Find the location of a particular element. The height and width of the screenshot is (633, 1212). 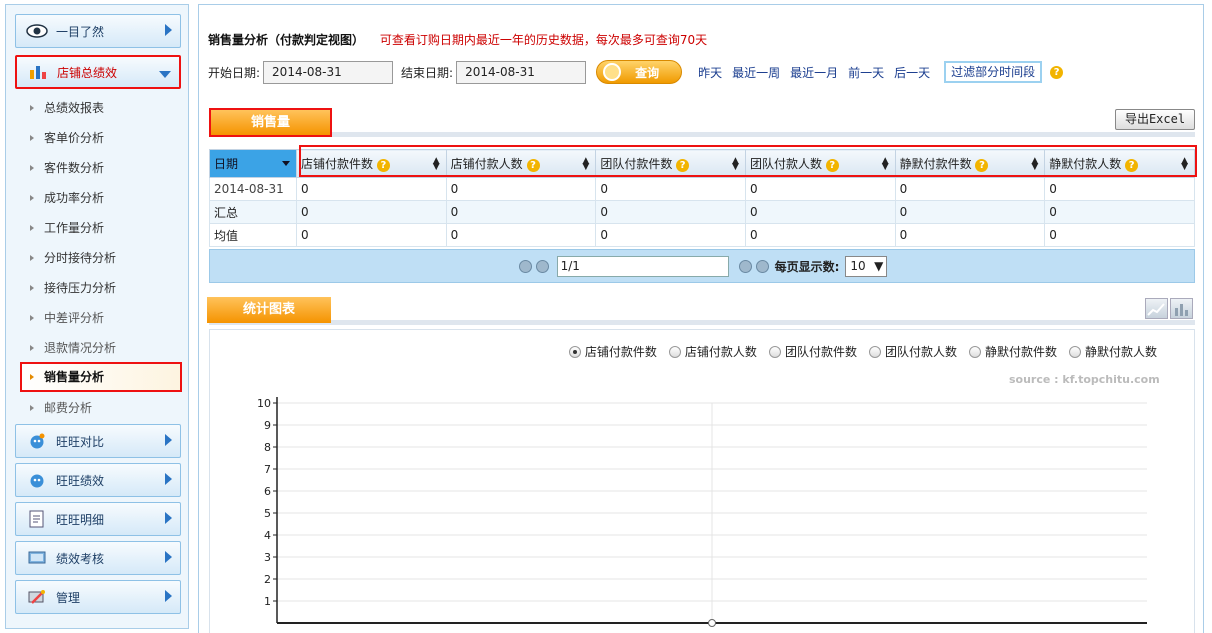

legend-label: 店铺付款人数 is located at coordinates (720, 352).